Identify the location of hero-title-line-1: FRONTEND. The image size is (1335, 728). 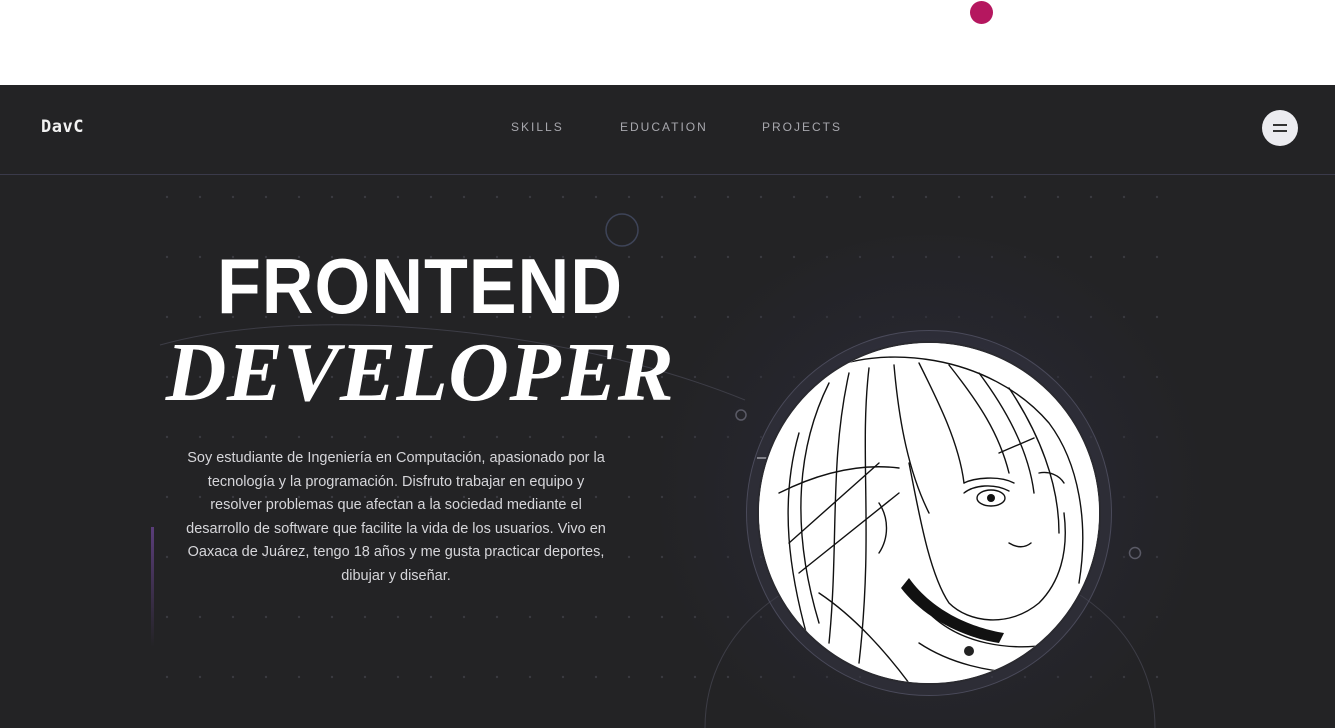
(420, 286).